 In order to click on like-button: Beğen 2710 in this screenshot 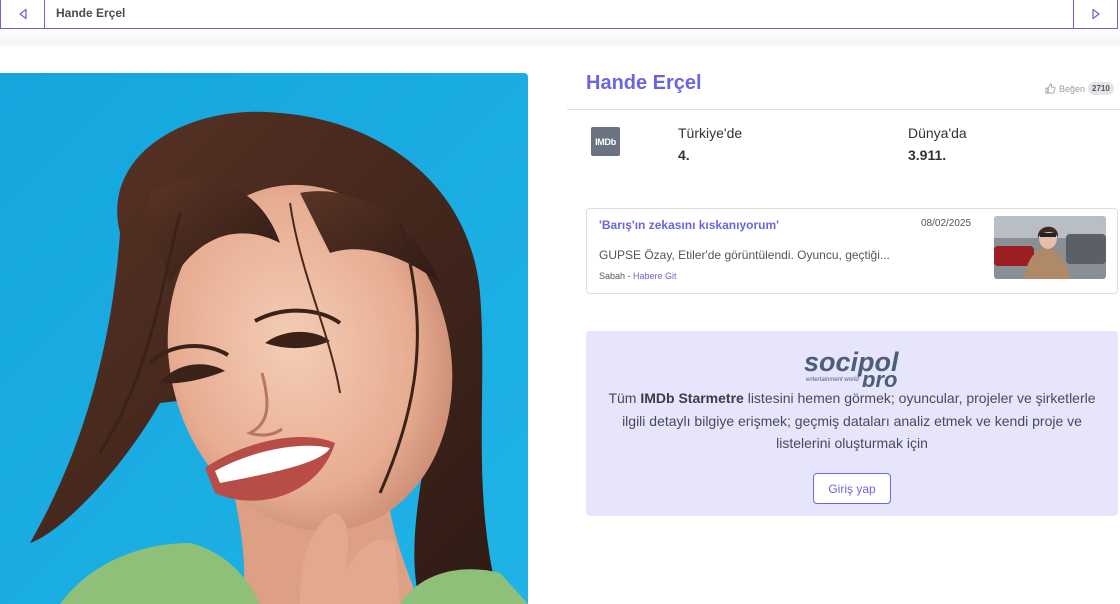, I will do `click(1079, 88)`.